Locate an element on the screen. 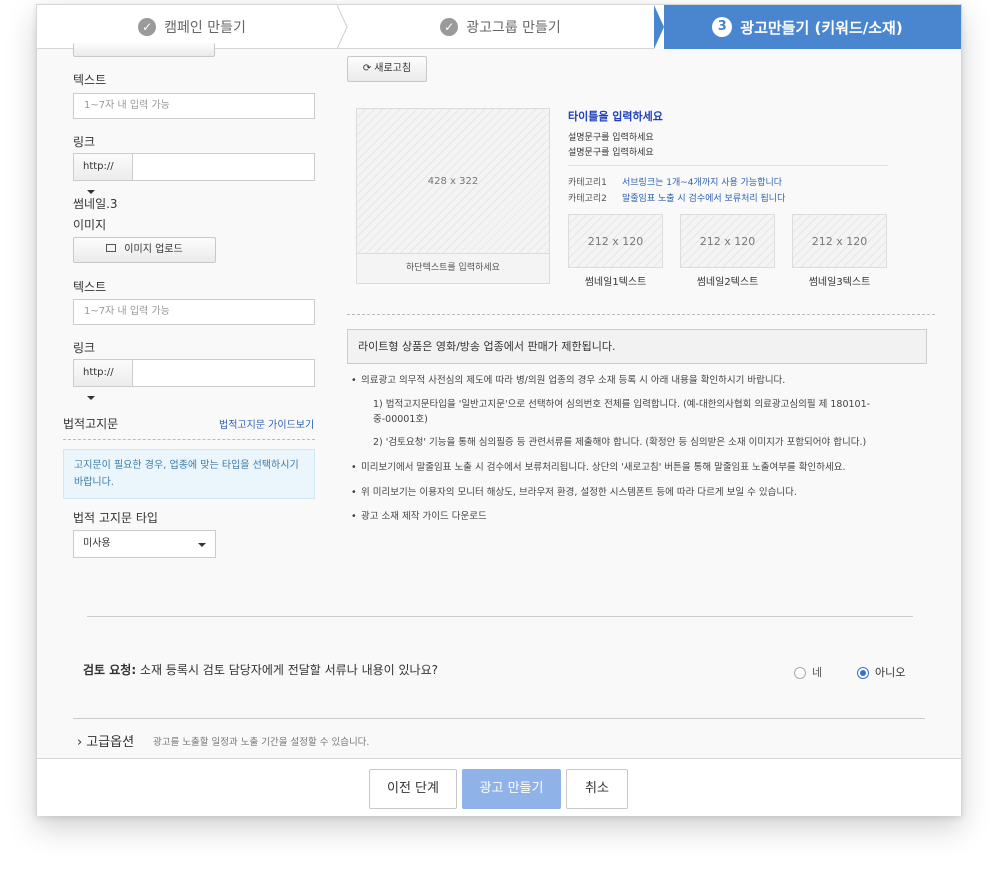 The image size is (1000, 874). main-image-caption: 하단텍스트를 입력하세요 is located at coordinates (453, 269).